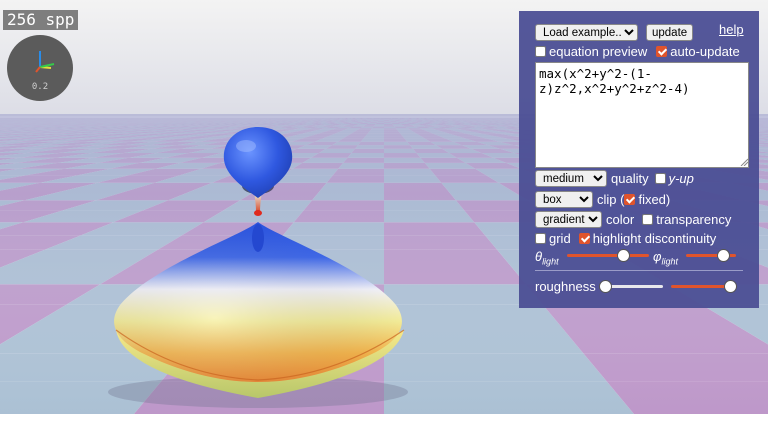  Describe the element at coordinates (705, 51) in the screenshot. I see `auto-update-label: auto-update` at that location.